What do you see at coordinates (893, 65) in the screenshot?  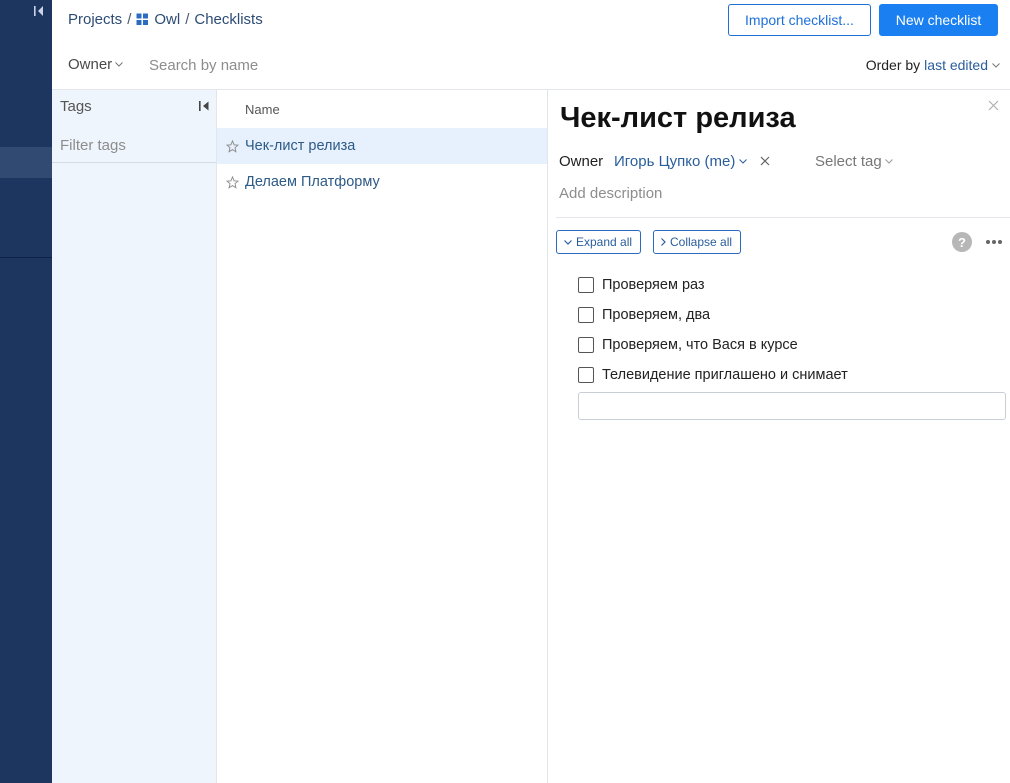 I see `order-by-label: Order by` at bounding box center [893, 65].